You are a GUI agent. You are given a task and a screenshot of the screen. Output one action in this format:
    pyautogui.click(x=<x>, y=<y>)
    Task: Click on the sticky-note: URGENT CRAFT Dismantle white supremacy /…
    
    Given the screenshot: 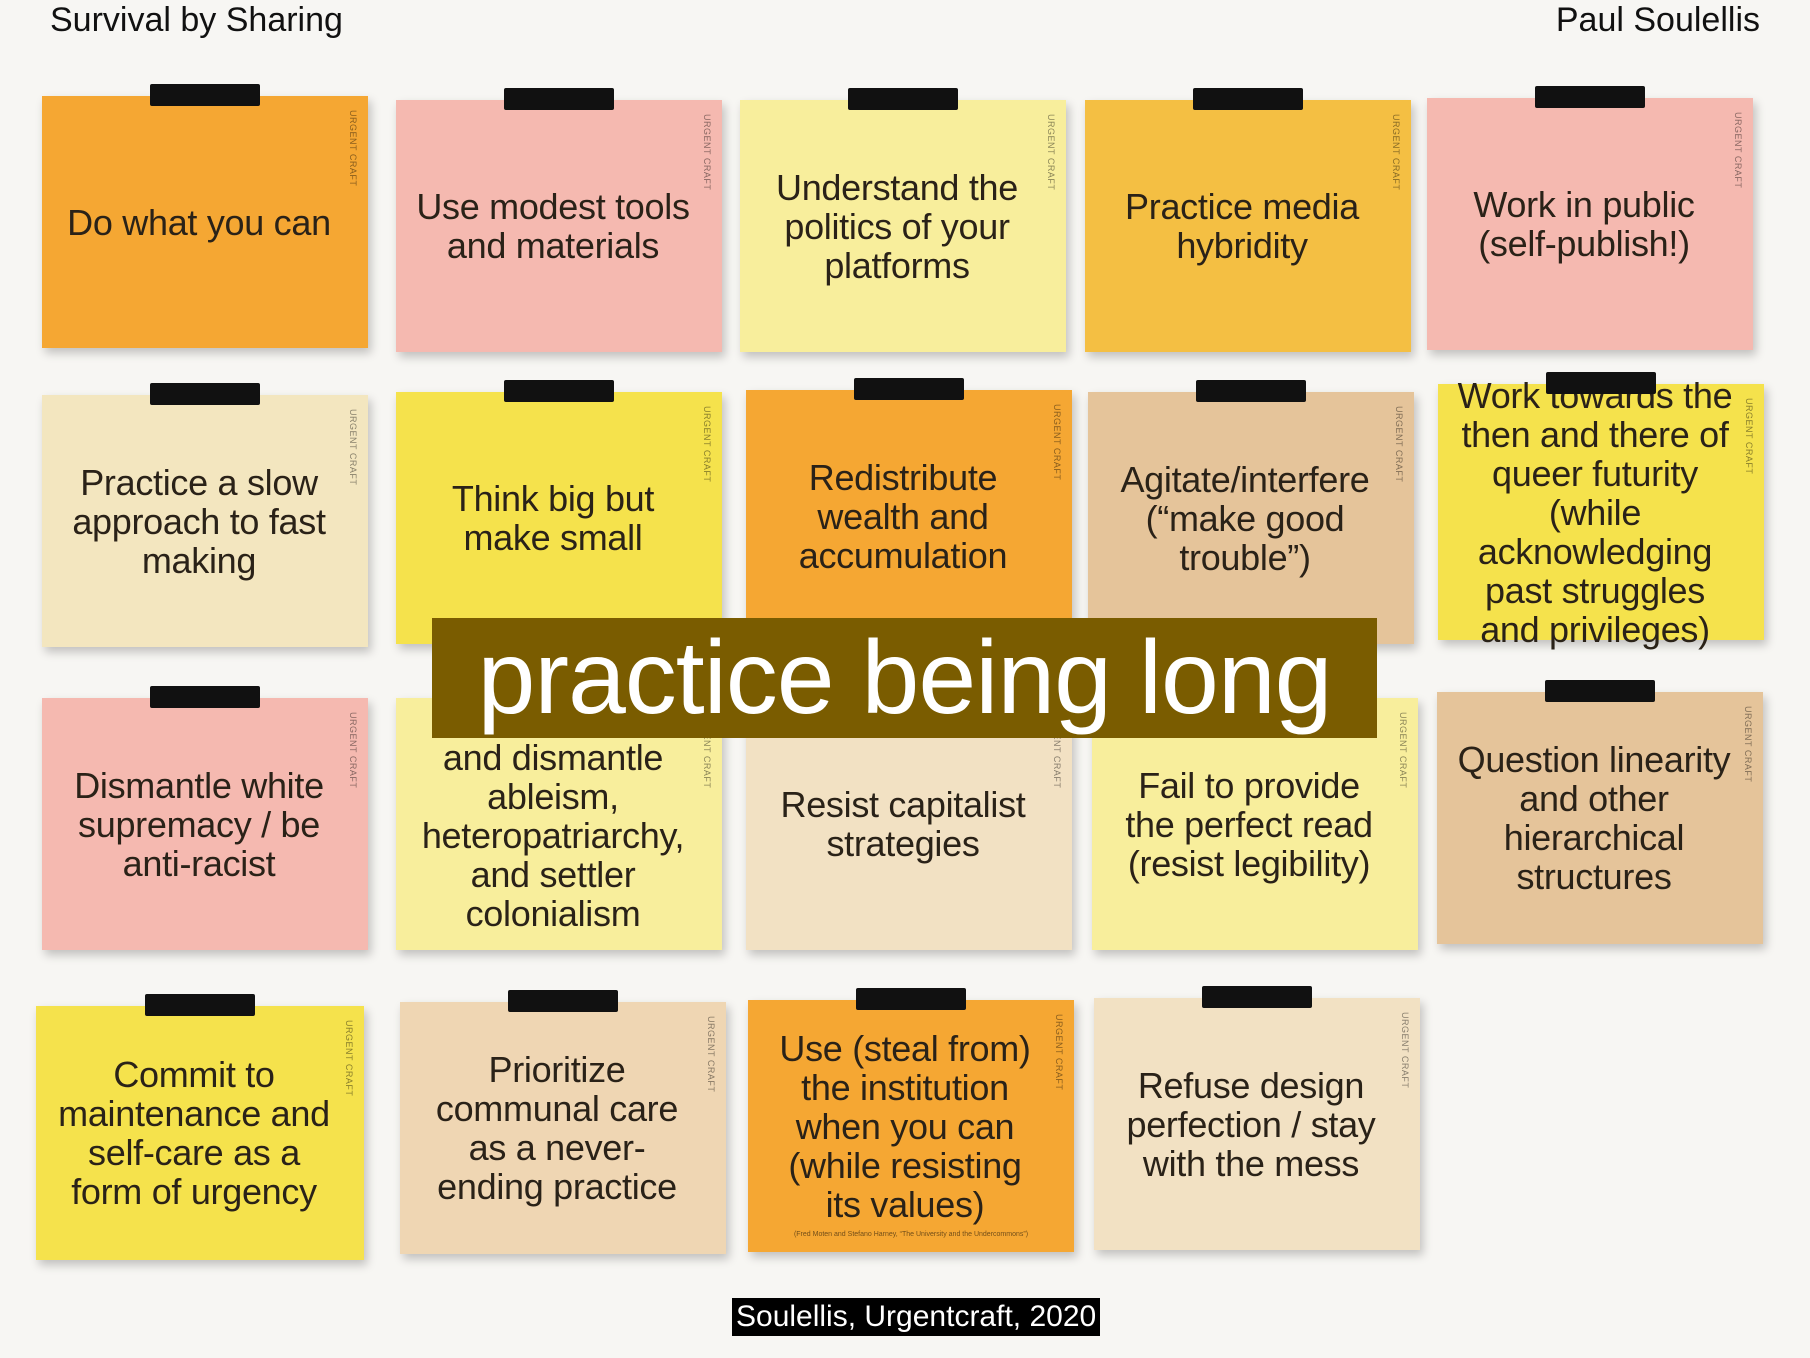 What is the action you would take?
    pyautogui.click(x=205, y=818)
    